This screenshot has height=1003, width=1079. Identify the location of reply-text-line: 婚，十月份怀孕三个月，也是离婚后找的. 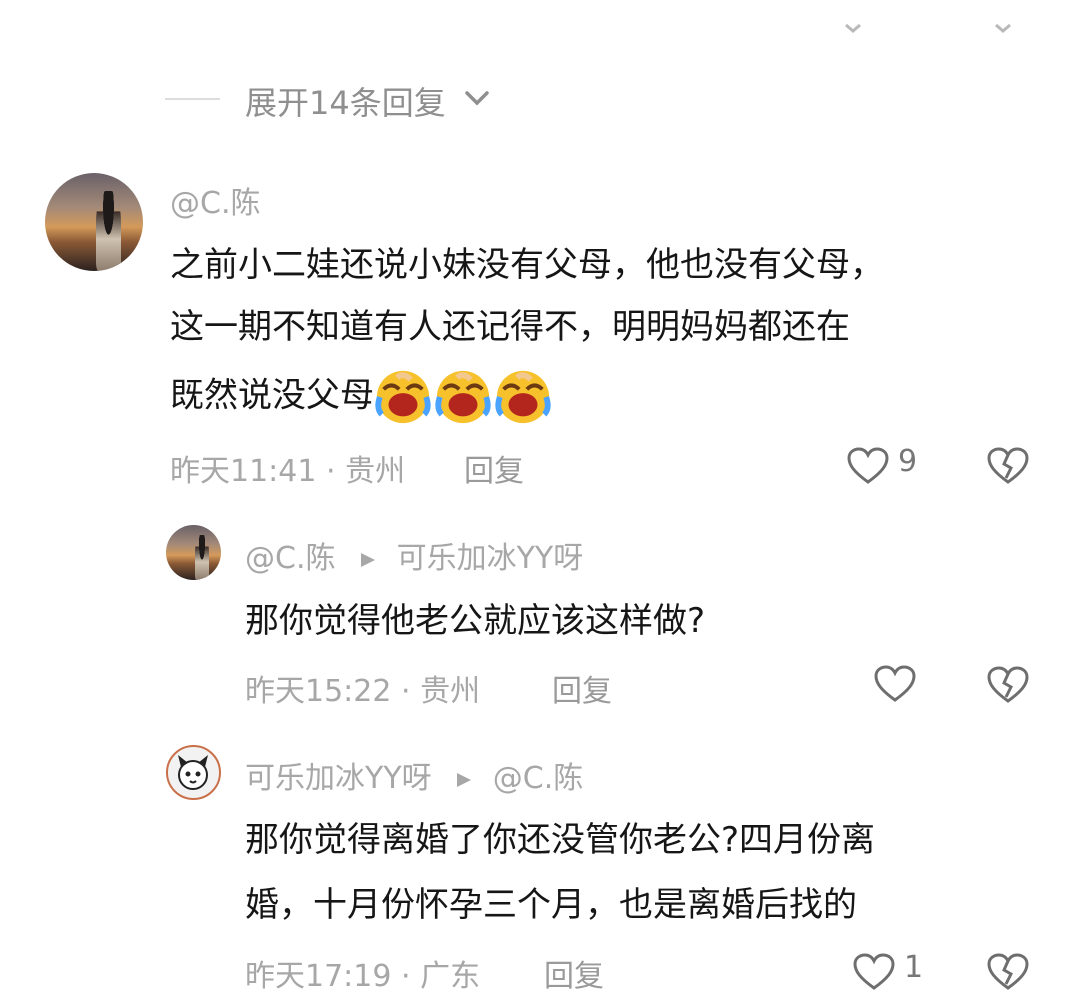
(551, 905).